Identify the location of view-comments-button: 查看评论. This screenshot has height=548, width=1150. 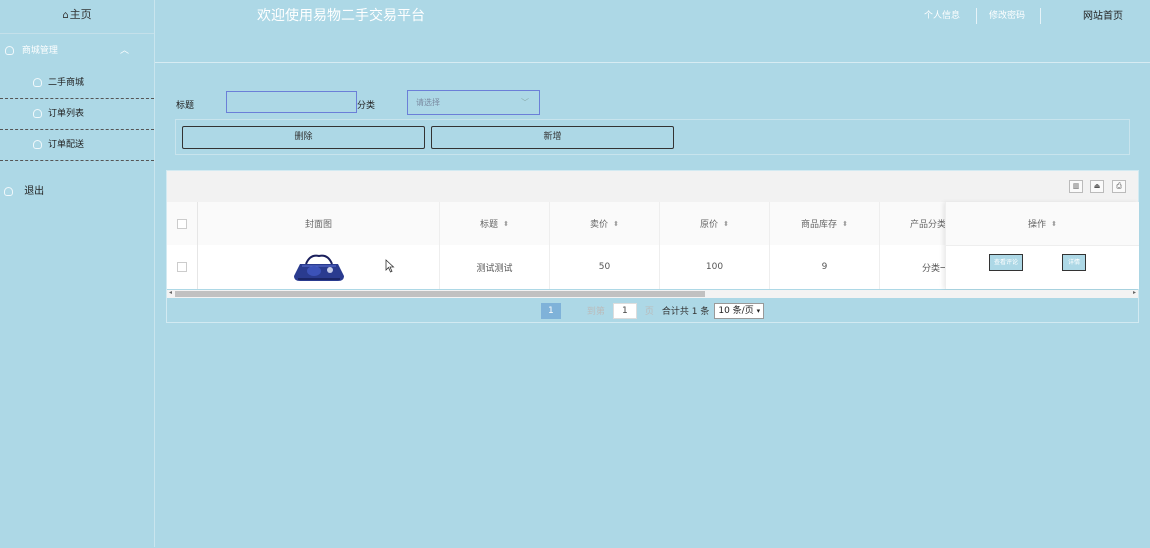
(1006, 262).